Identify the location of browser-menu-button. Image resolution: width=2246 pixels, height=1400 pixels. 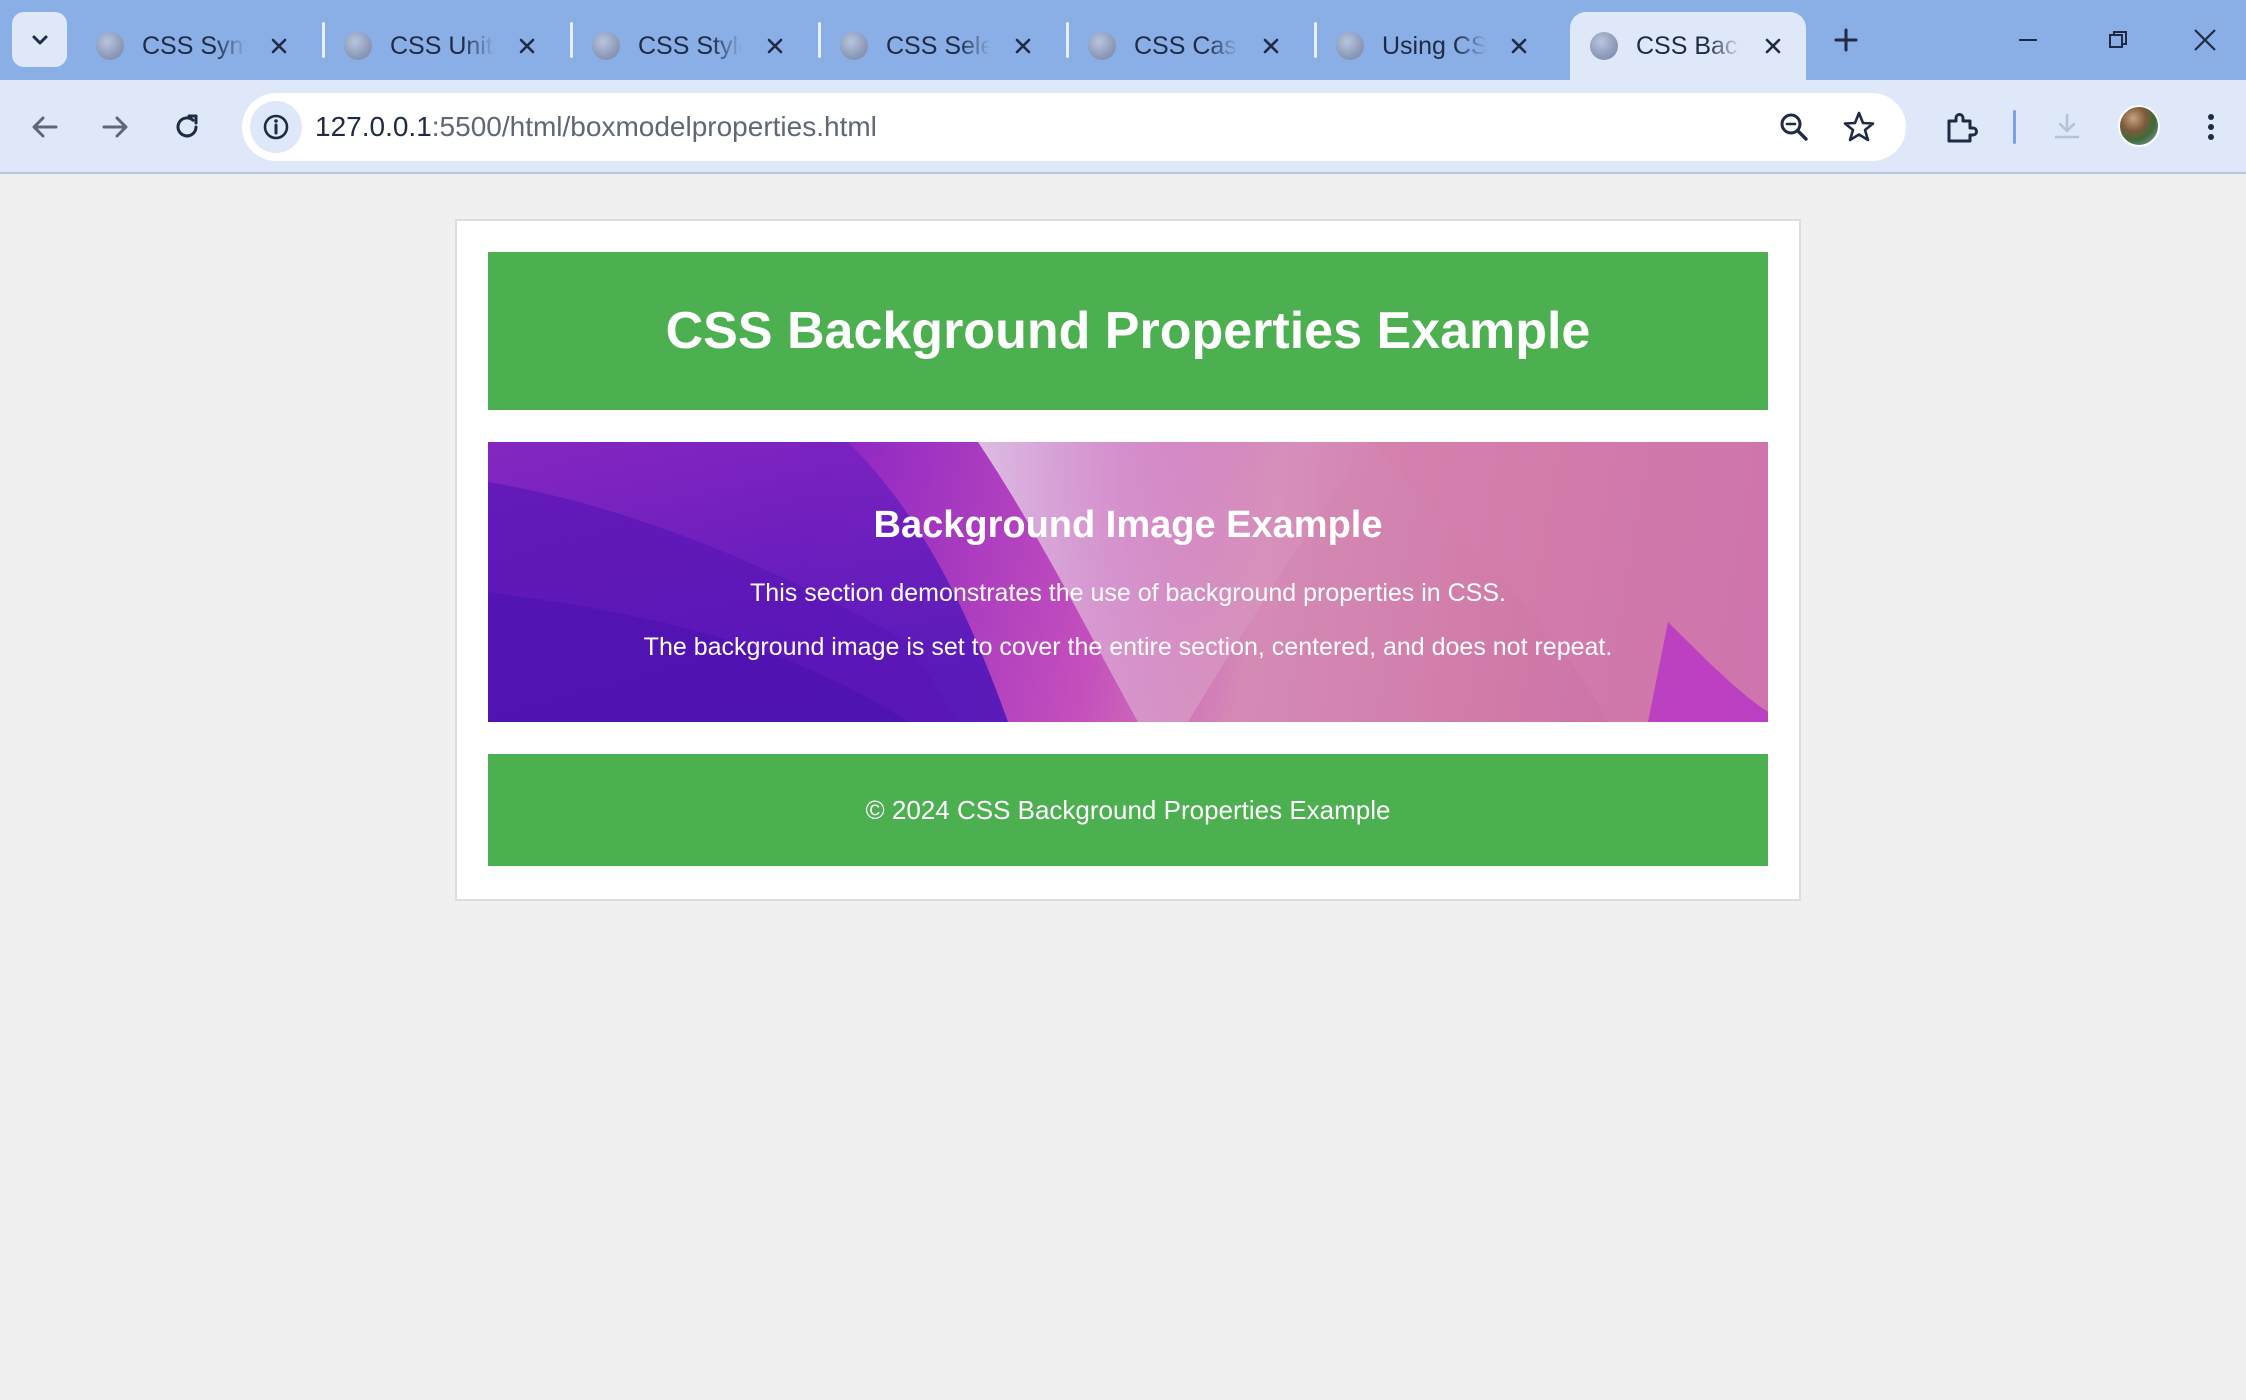
(2211, 127).